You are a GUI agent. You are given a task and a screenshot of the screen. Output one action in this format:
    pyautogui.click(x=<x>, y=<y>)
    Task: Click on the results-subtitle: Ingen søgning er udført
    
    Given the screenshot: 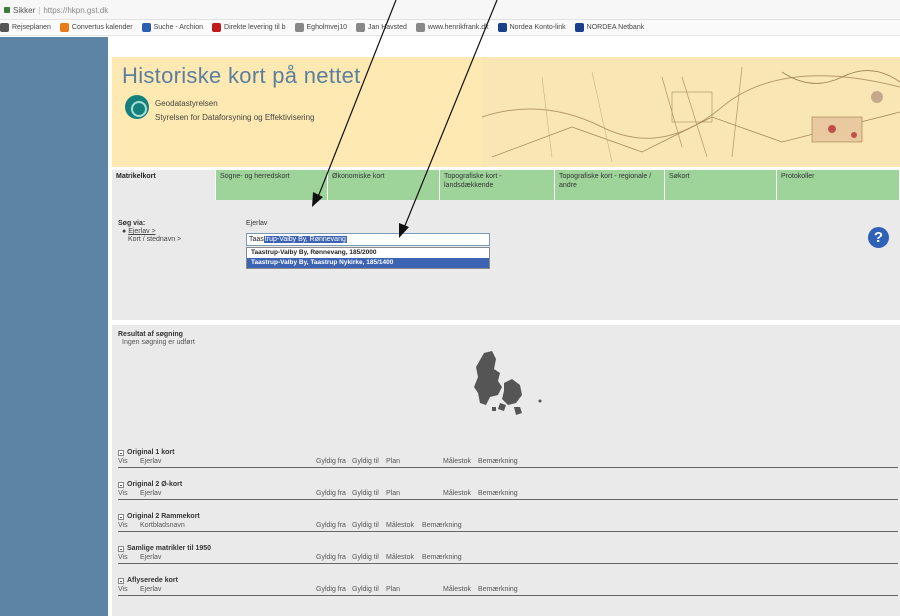 What is the action you would take?
    pyautogui.click(x=158, y=342)
    